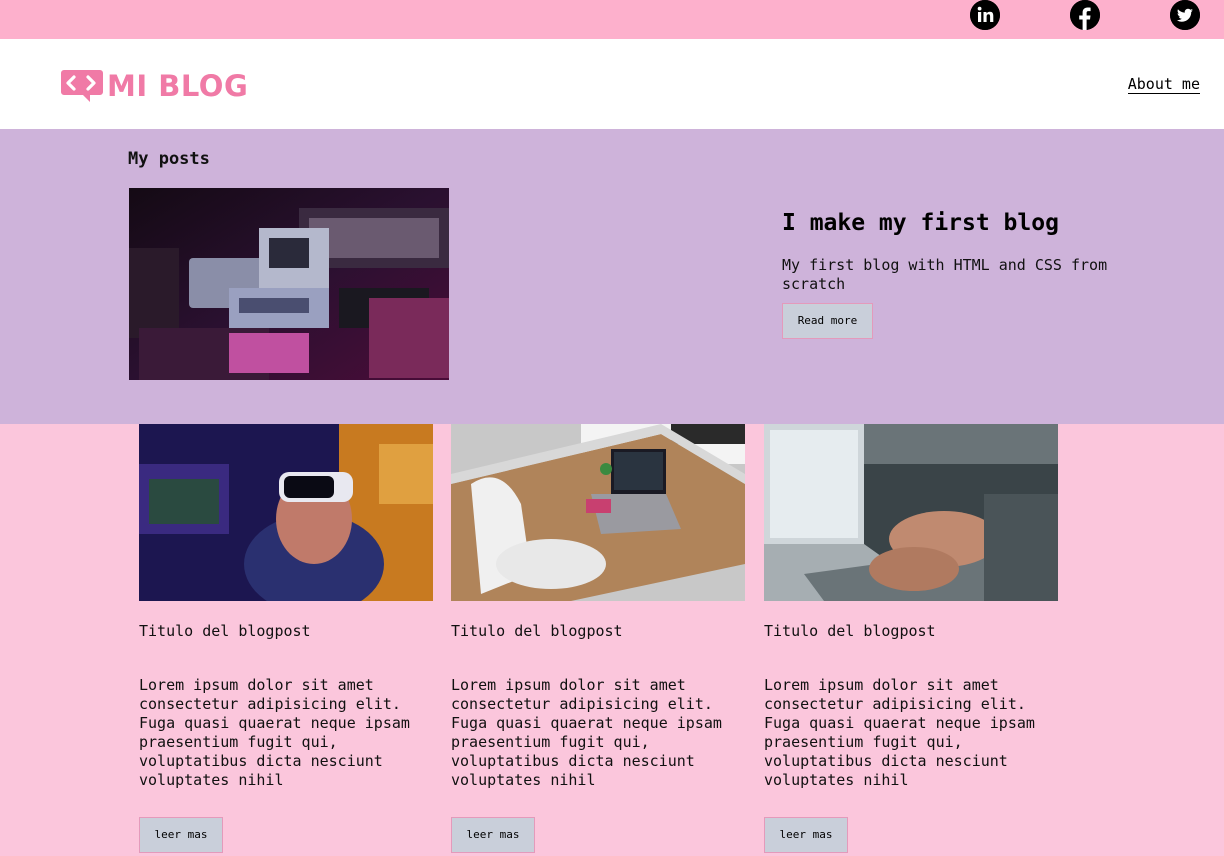 This screenshot has width=1224, height=856. Describe the element at coordinates (612, 84) in the screenshot. I see `site-header: MI BLOG About me` at that location.